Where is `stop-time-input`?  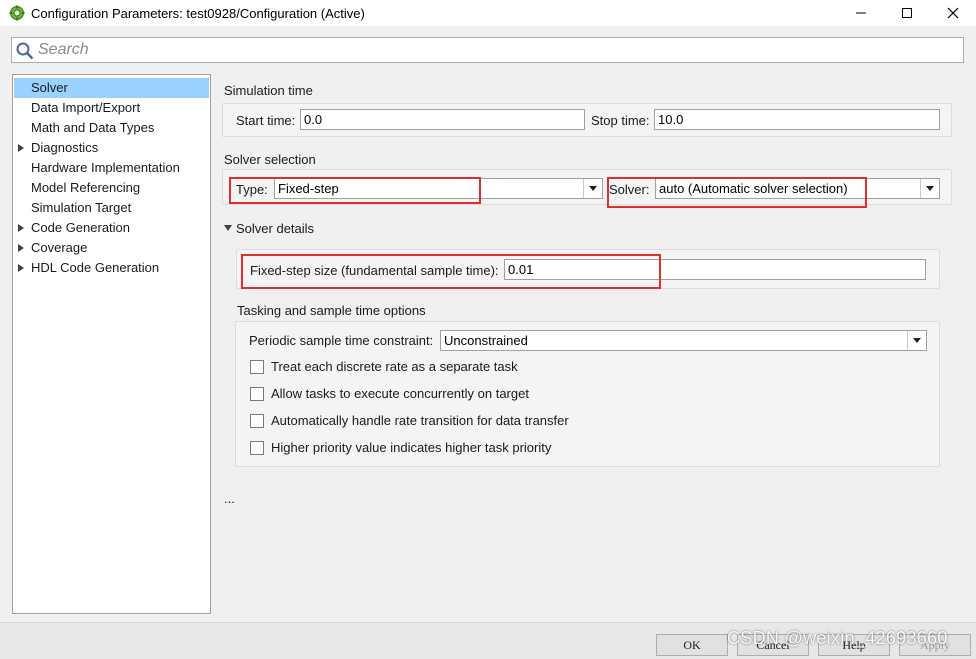
stop-time-input is located at coordinates (797, 119).